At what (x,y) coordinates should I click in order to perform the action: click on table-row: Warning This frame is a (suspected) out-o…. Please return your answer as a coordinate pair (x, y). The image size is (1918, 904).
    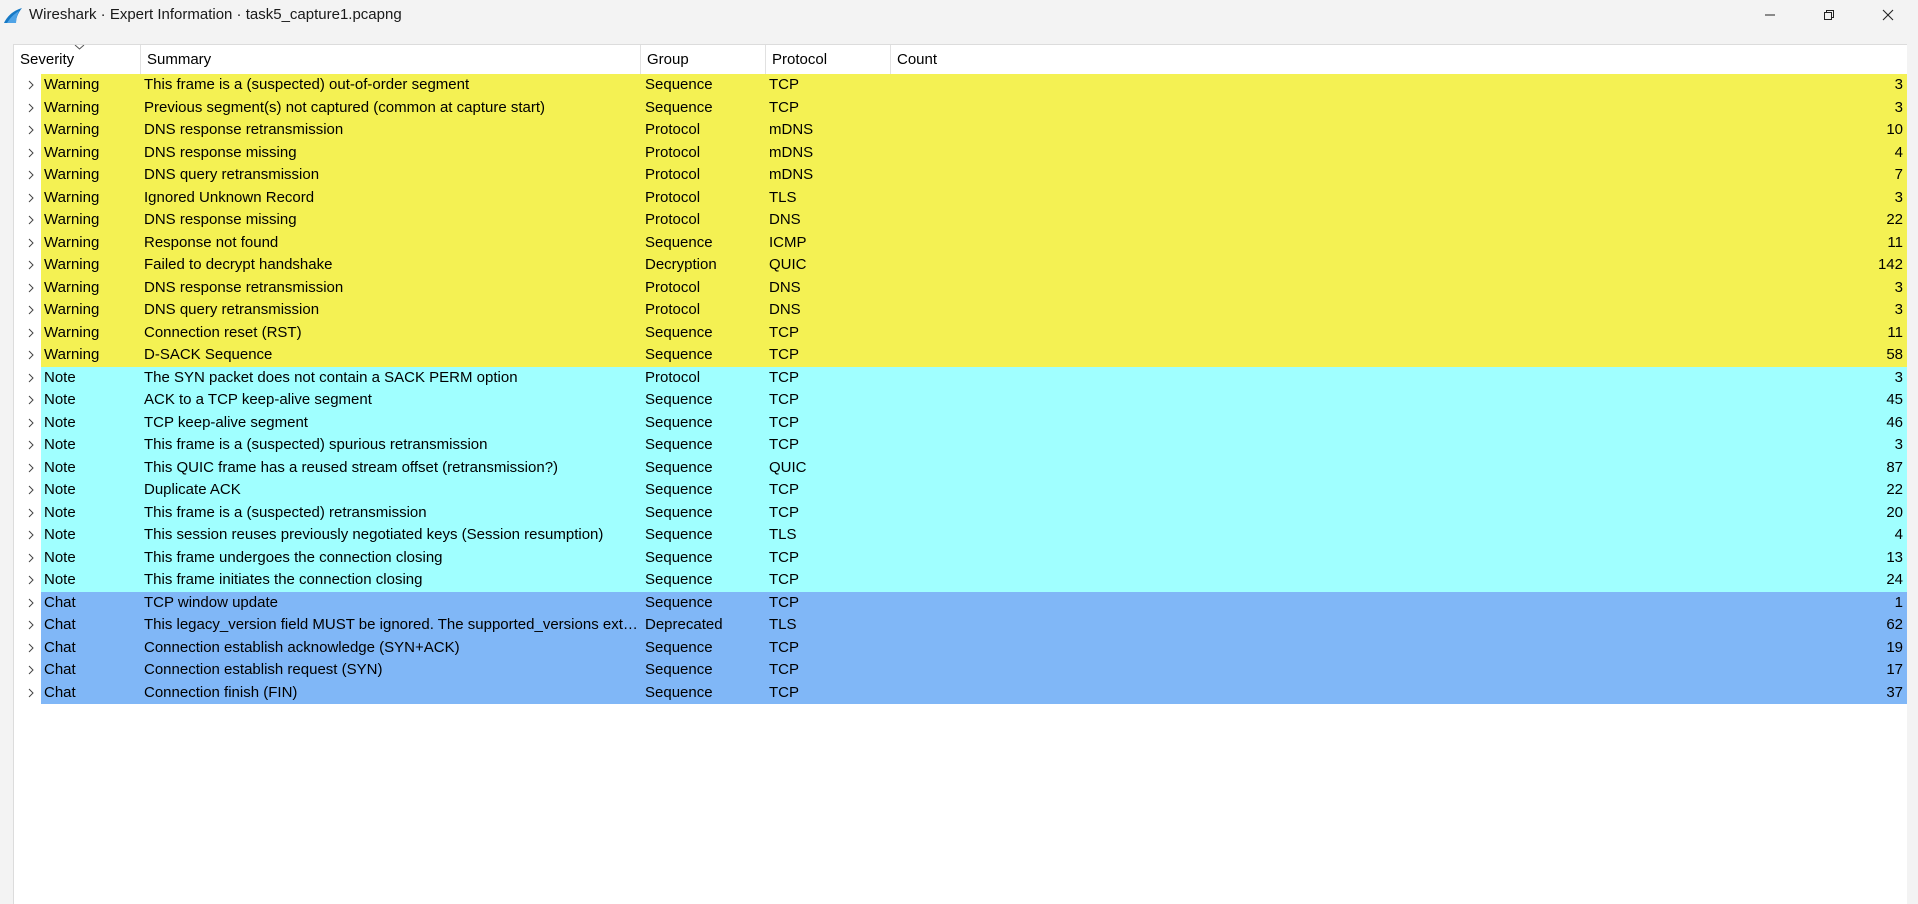
    Looking at the image, I should click on (960, 85).